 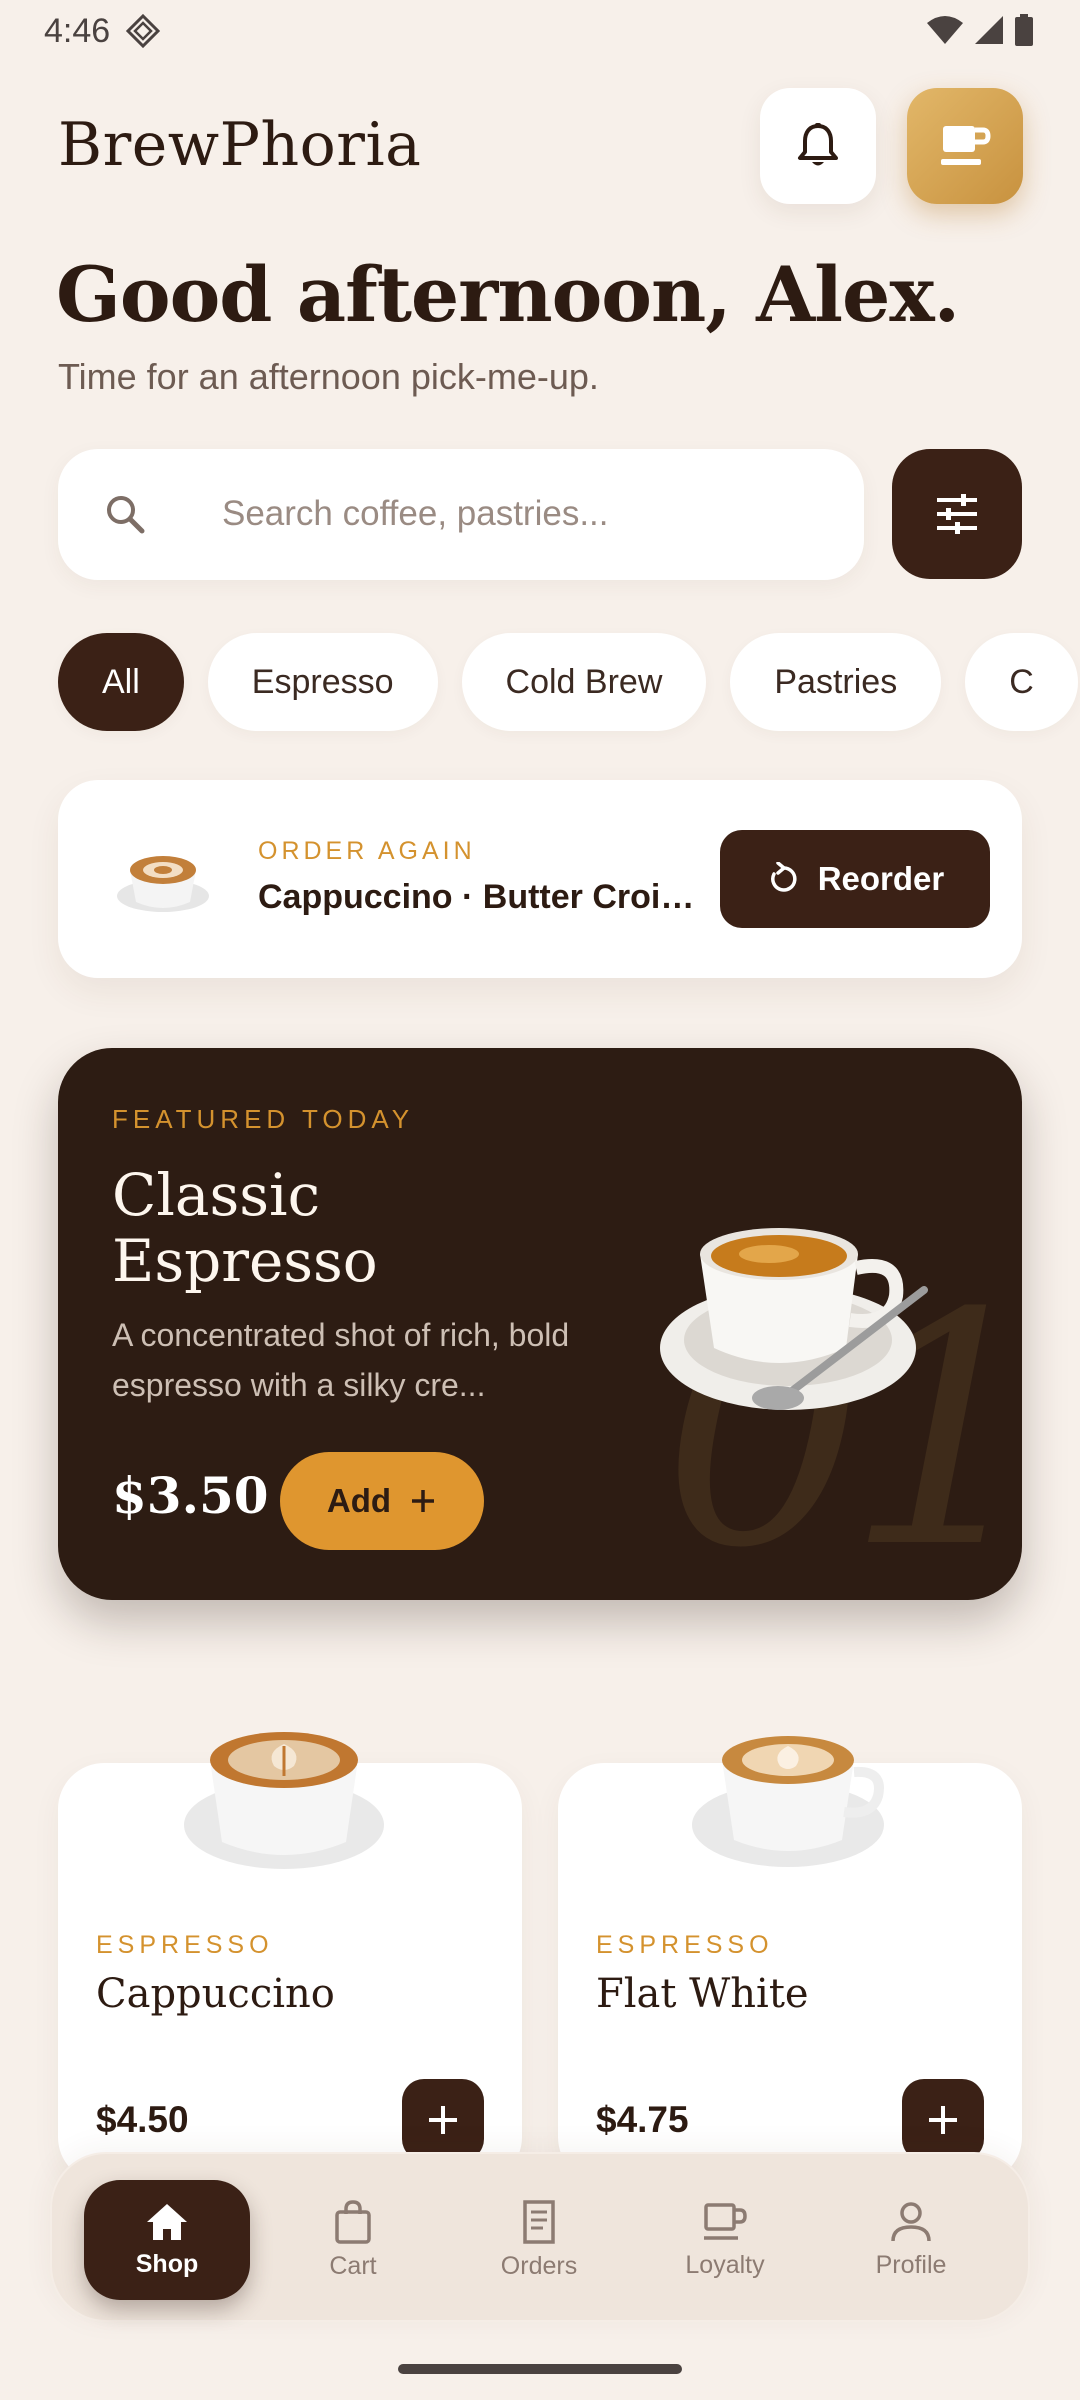 What do you see at coordinates (142, 2119) in the screenshot?
I see `product-price: $4.50` at bounding box center [142, 2119].